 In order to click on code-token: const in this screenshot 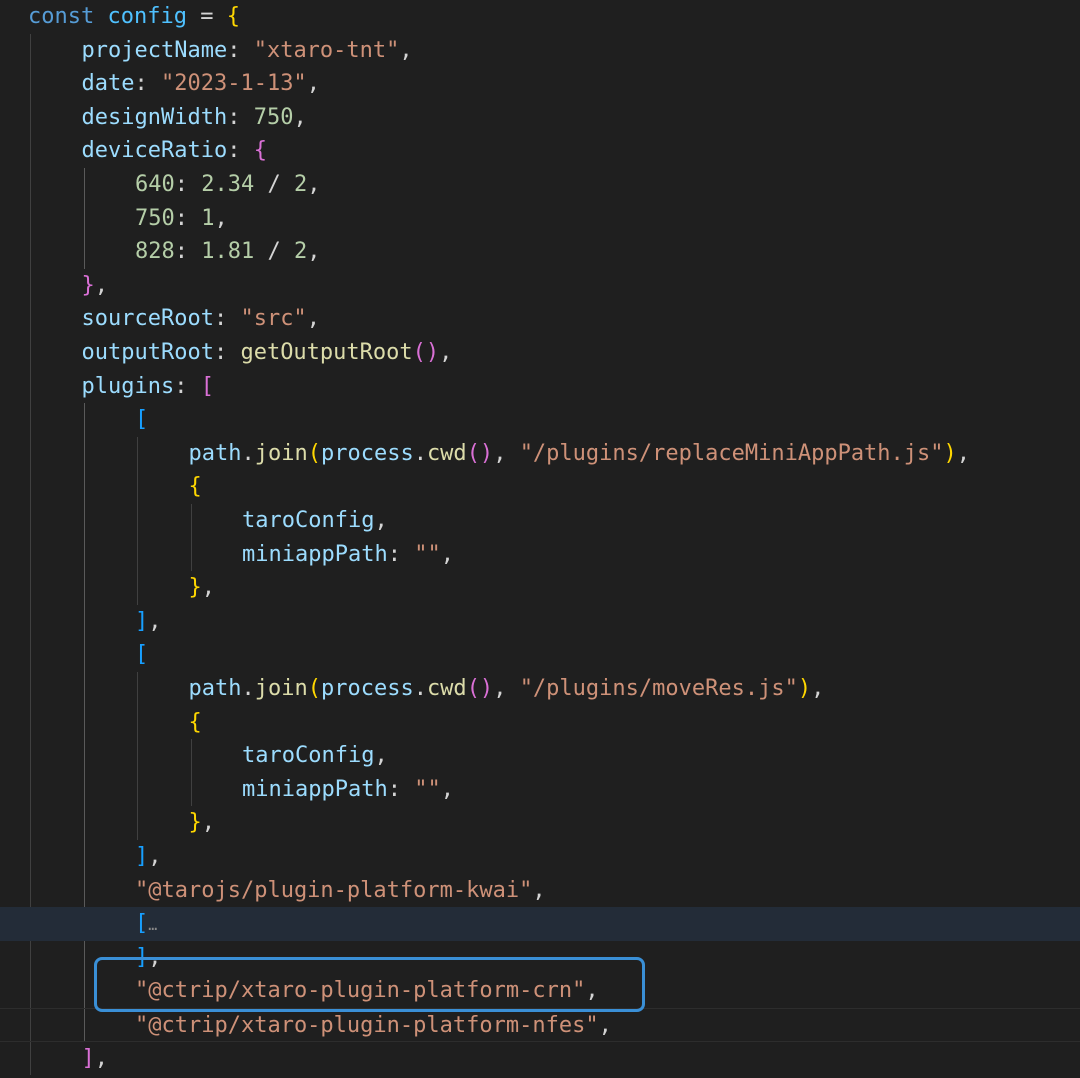, I will do `click(61, 16)`.